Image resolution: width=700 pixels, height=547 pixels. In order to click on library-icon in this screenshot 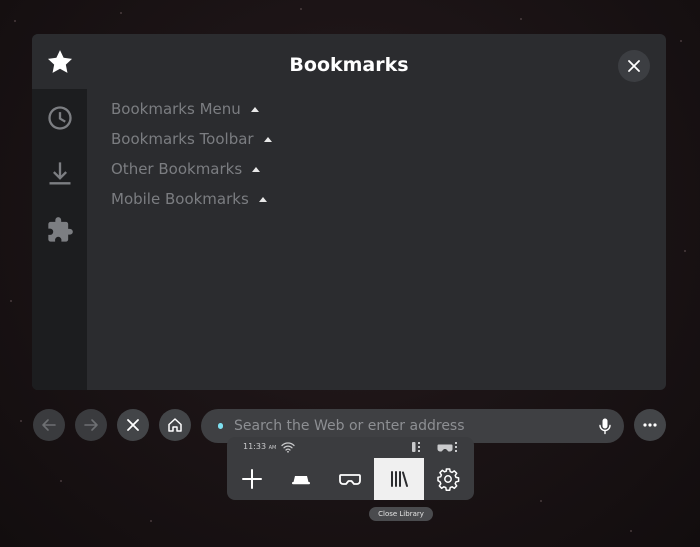, I will do `click(399, 479)`.